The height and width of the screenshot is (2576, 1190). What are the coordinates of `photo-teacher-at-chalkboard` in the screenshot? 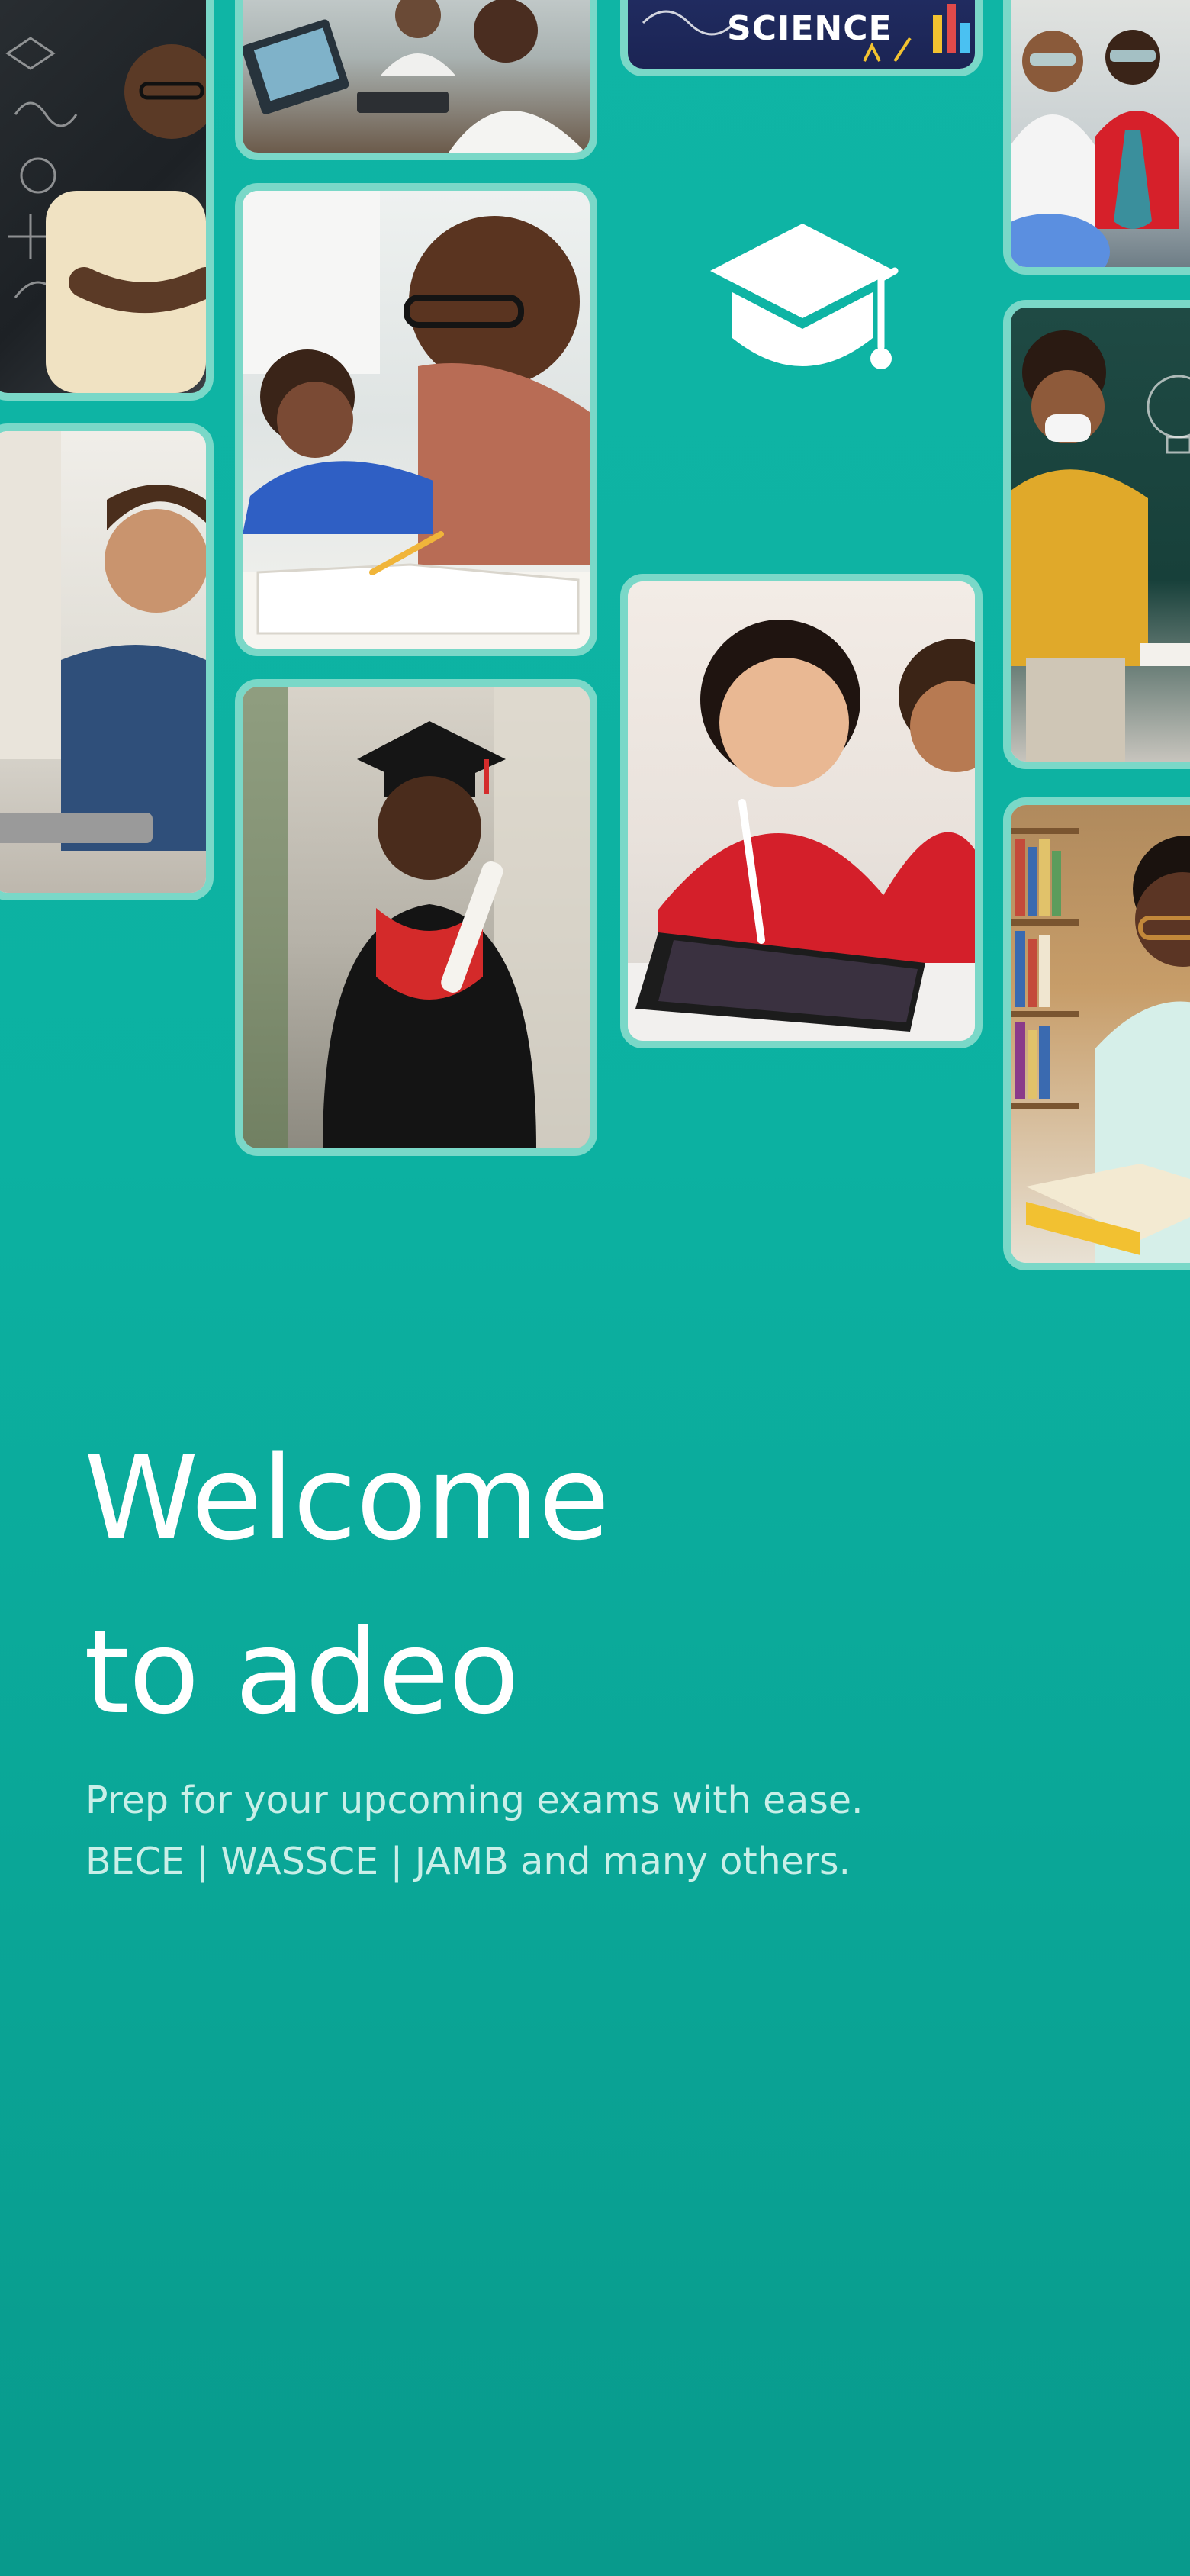 It's located at (107, 200).